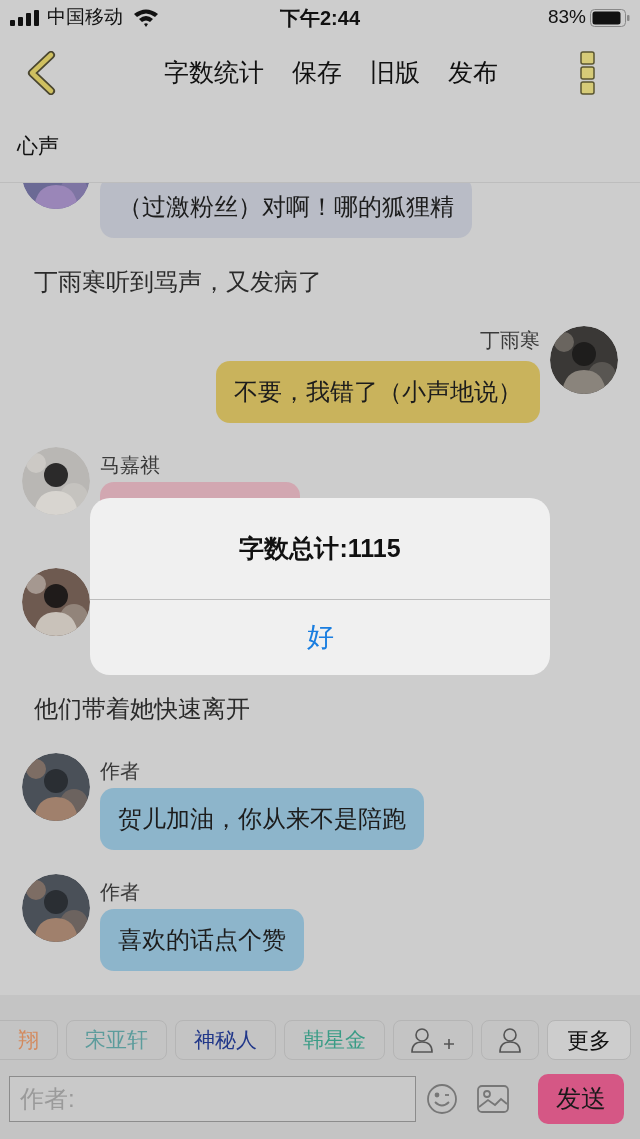 The image size is (640, 1139). I want to click on wifi-icon, so click(146, 17).